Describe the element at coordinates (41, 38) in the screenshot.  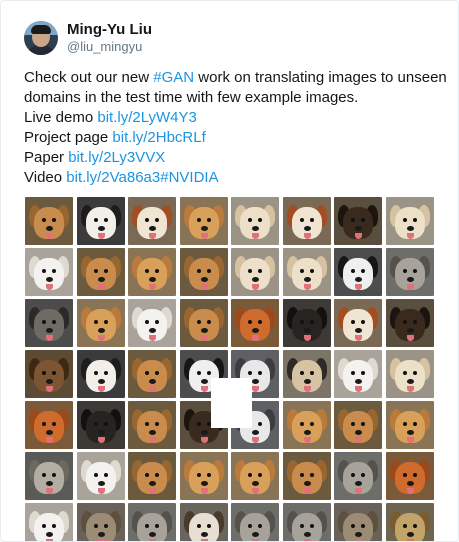
I see `avatar` at that location.